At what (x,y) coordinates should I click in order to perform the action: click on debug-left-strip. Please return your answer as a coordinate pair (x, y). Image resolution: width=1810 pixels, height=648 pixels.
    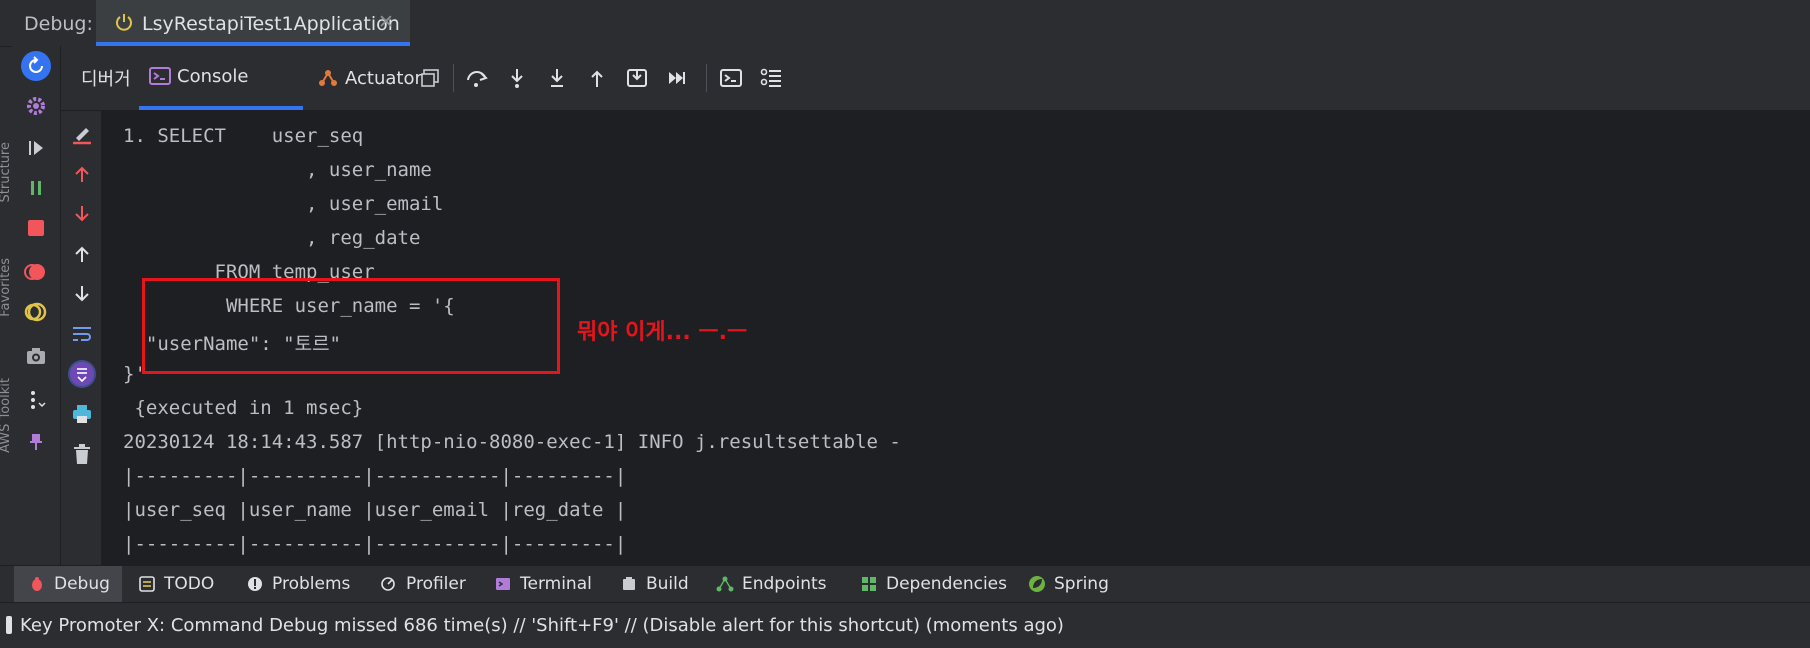
    Looking at the image, I should click on (36, 305).